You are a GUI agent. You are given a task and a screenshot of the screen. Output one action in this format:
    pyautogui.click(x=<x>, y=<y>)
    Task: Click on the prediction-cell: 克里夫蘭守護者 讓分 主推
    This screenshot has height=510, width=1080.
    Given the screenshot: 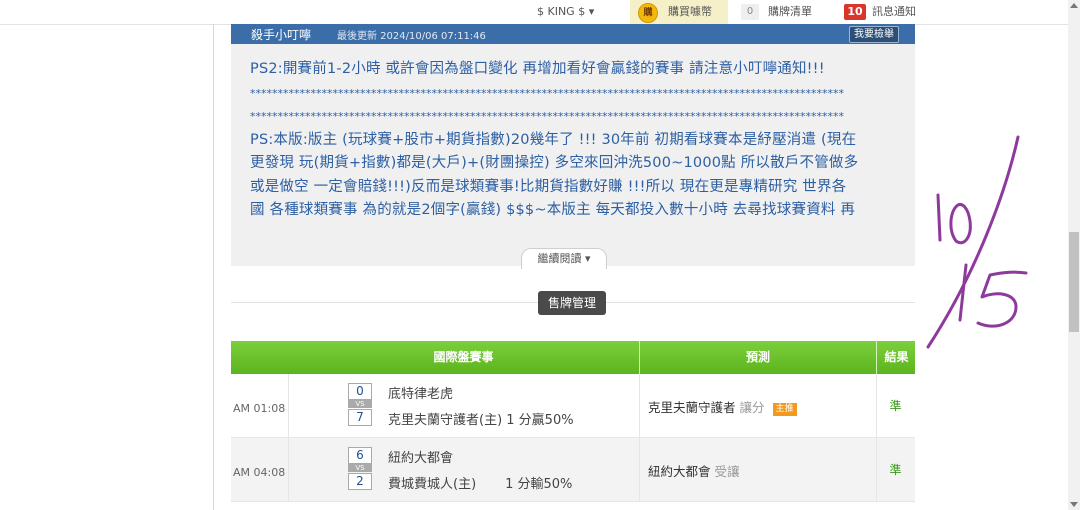 What is the action you would take?
    pyautogui.click(x=758, y=405)
    